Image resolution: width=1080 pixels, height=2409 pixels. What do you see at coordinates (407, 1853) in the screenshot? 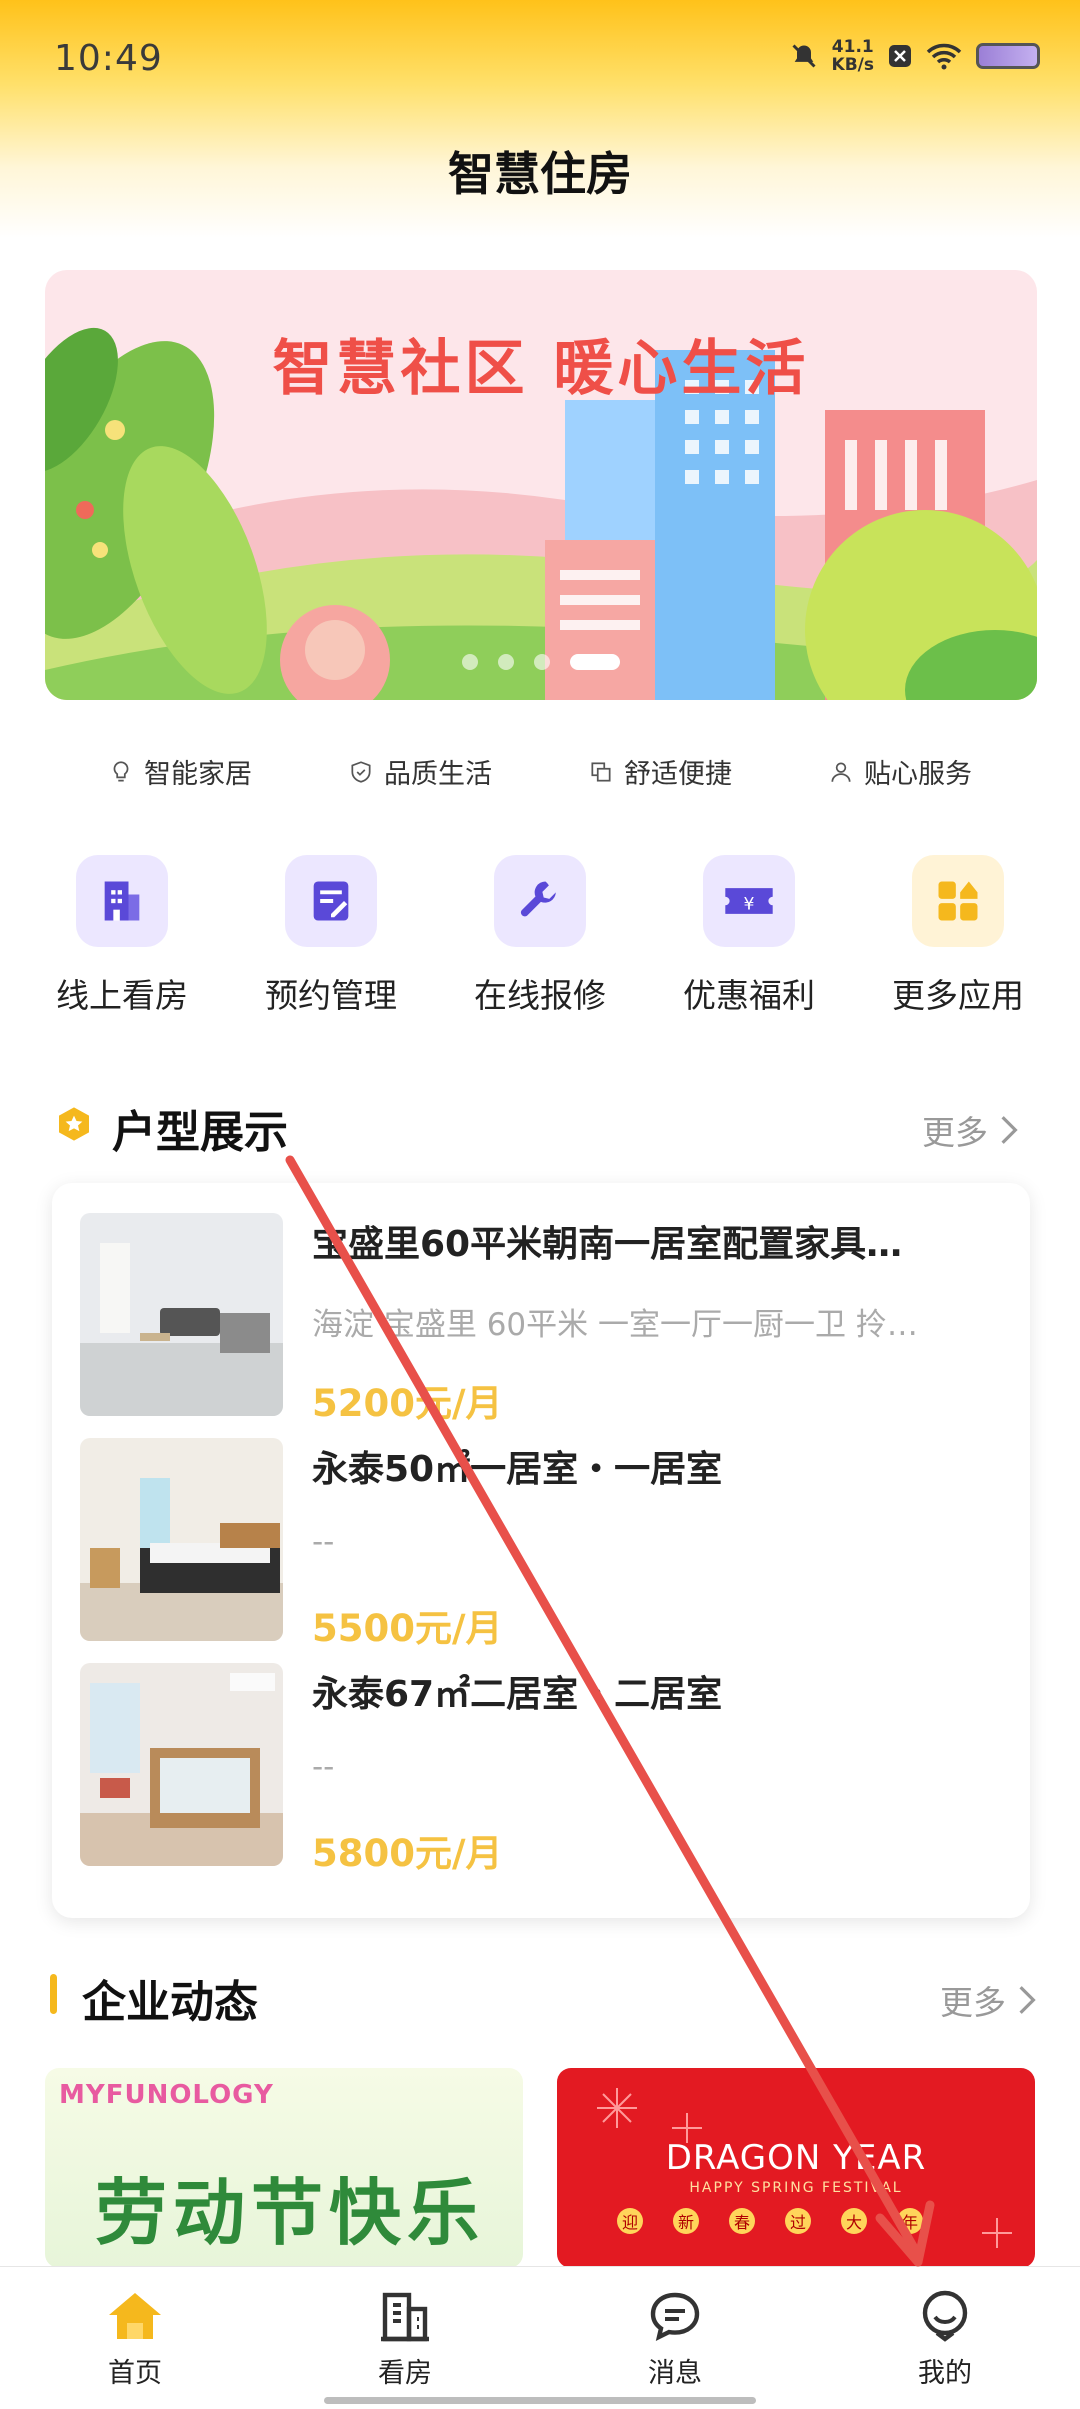
I see `house-price: 5800元/月` at bounding box center [407, 1853].